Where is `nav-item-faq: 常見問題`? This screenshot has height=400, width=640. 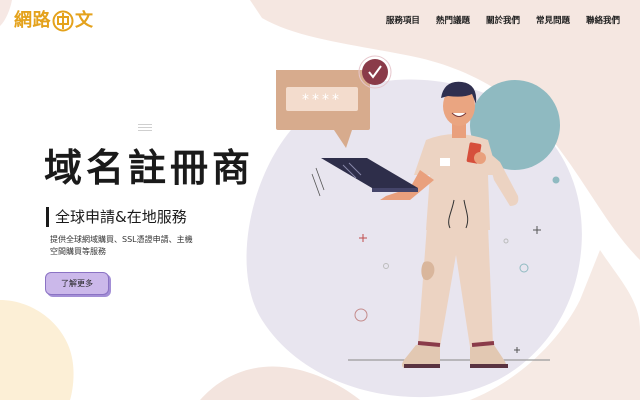 nav-item-faq: 常見問題 is located at coordinates (553, 21).